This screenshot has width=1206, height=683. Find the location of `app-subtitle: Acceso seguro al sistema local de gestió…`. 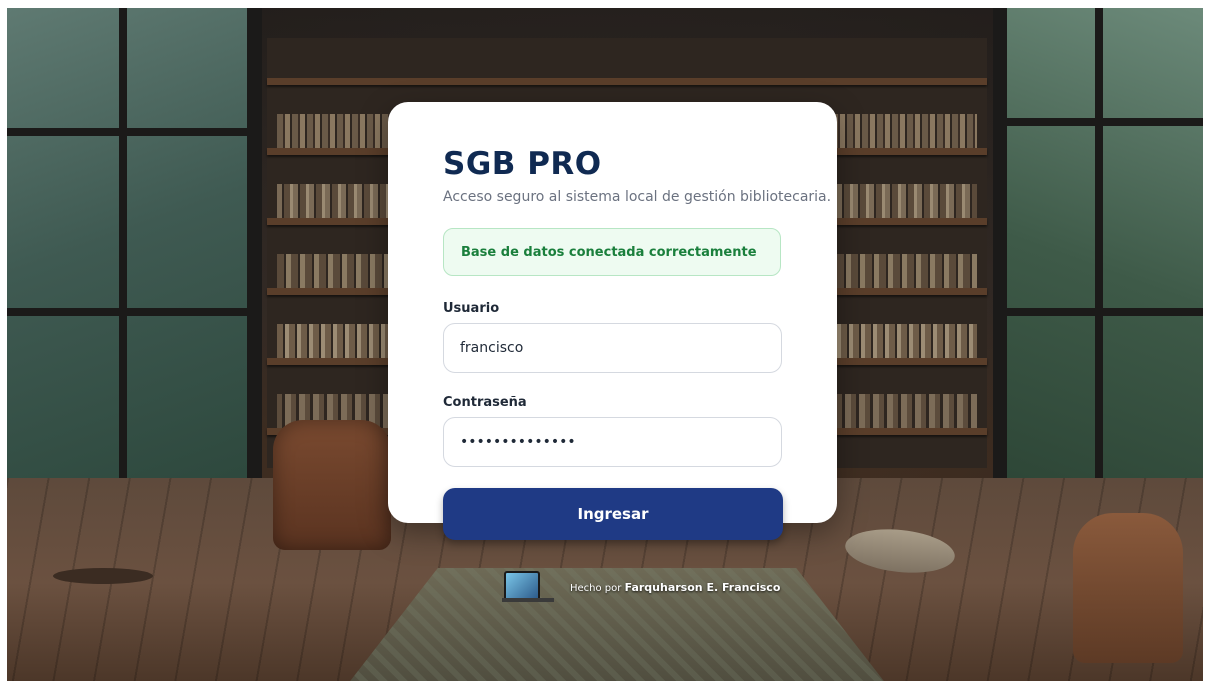

app-subtitle: Acceso seguro al sistema local de gestió… is located at coordinates (637, 197).